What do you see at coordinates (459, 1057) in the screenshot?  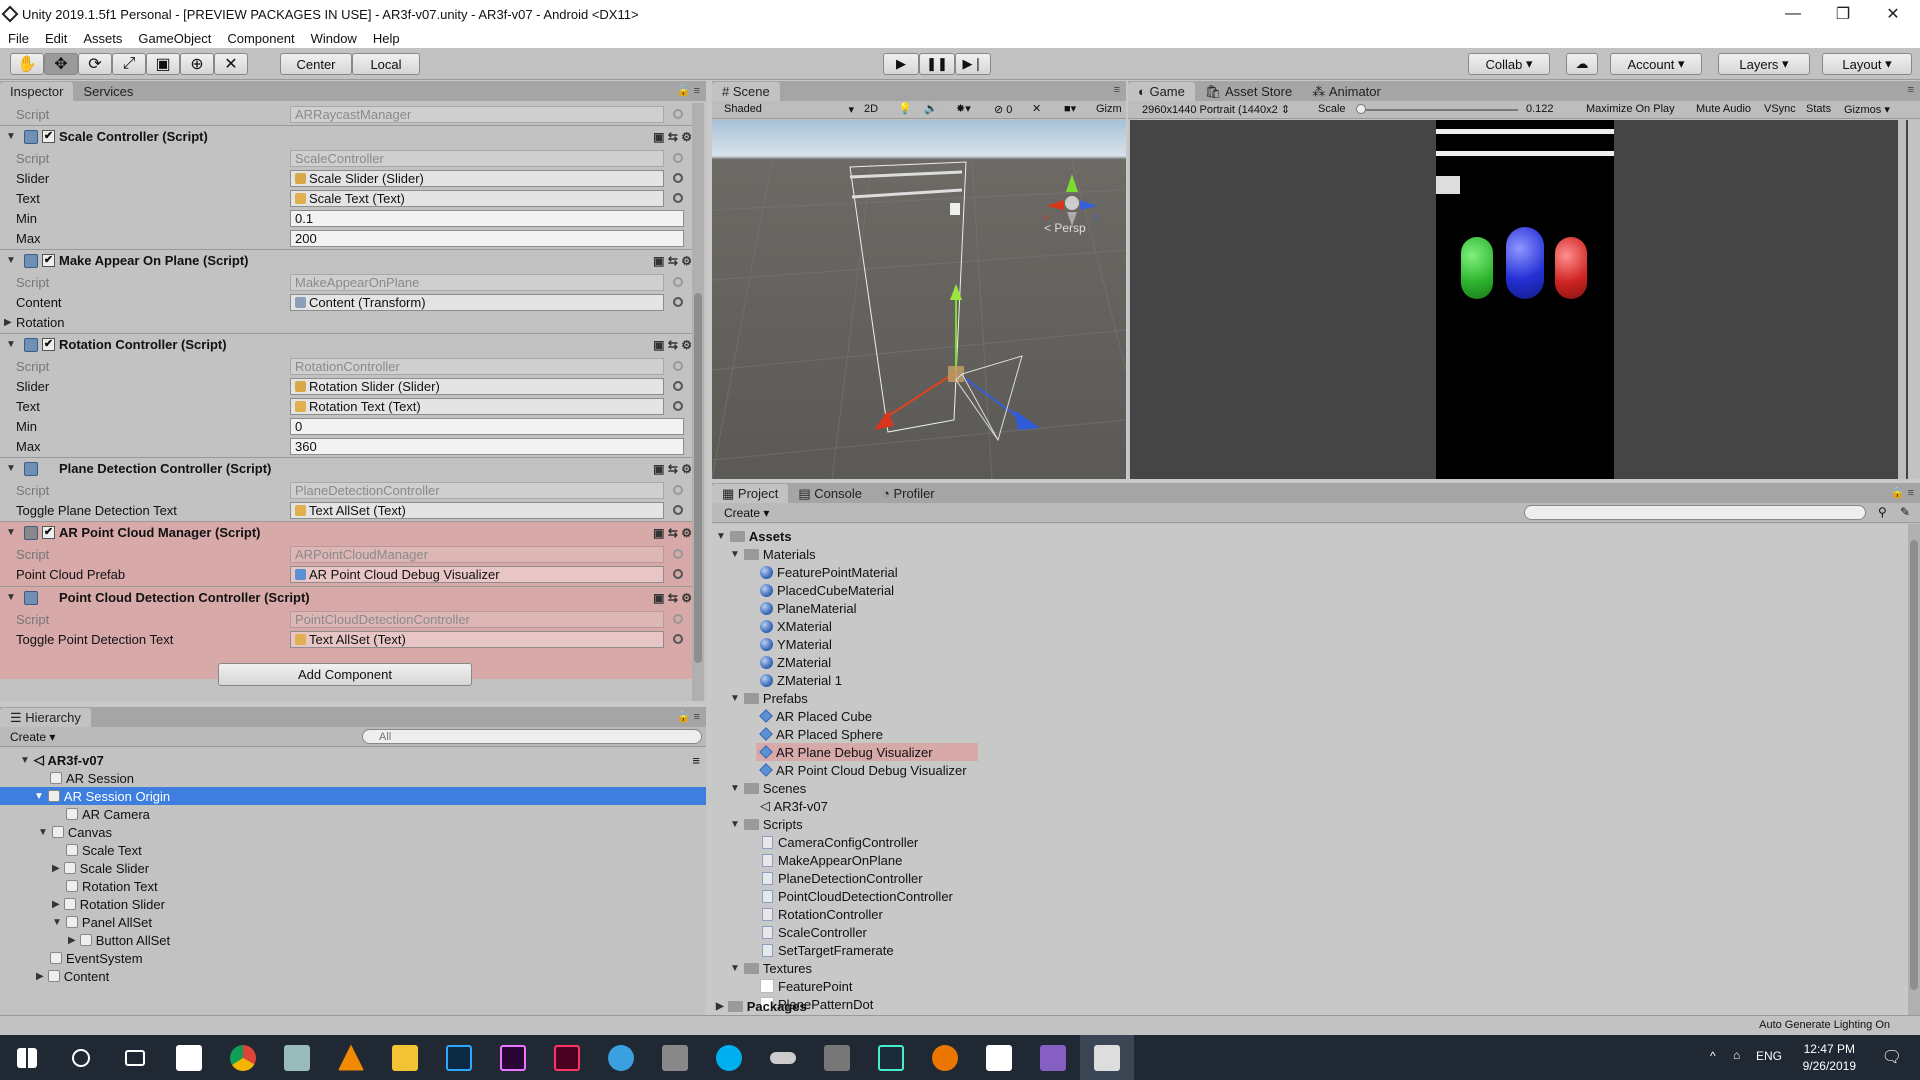 I see `photoshop-icon` at bounding box center [459, 1057].